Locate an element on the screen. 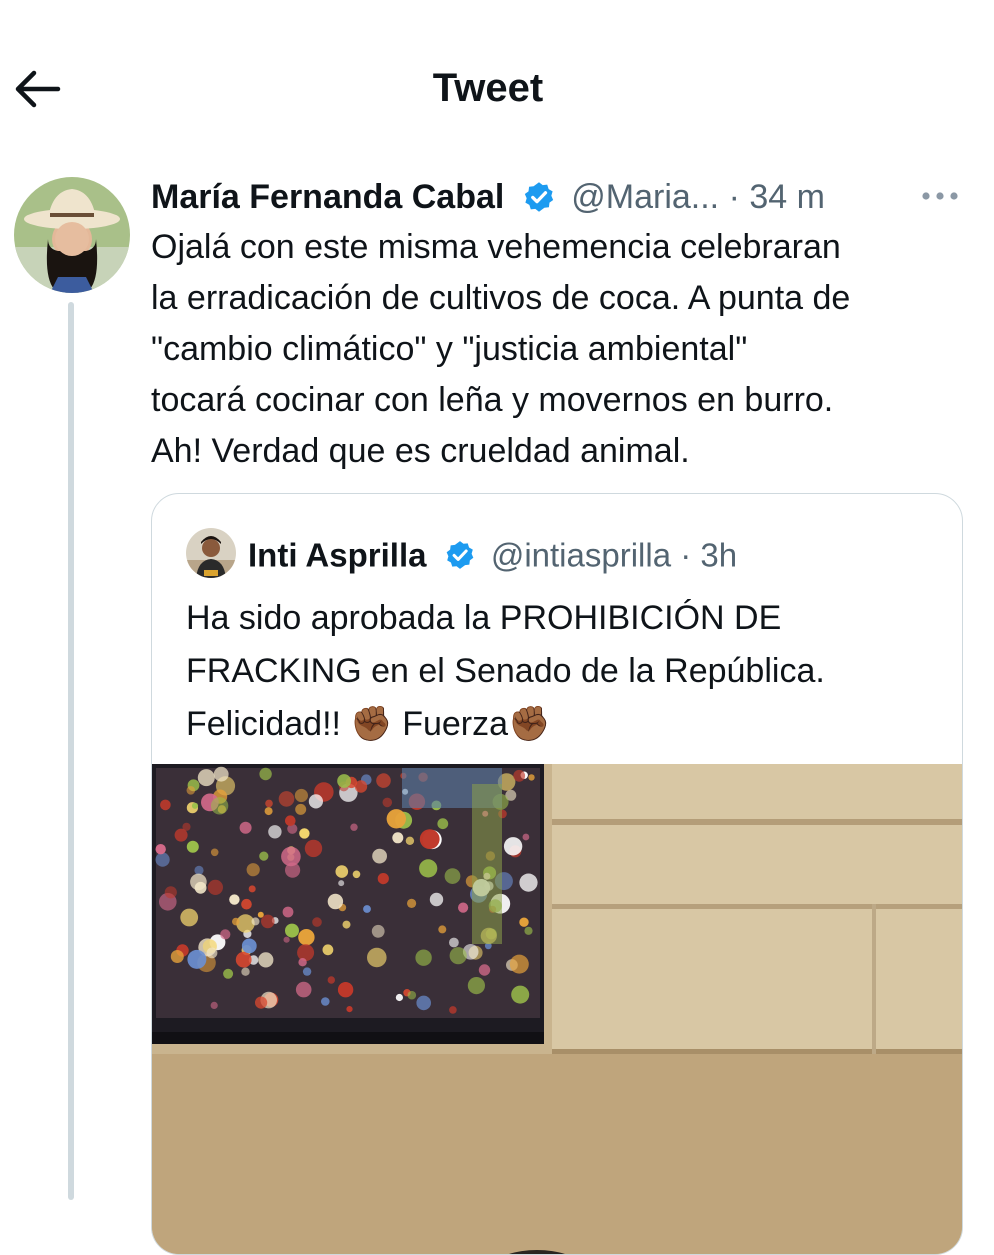 The image size is (994, 1255). quoted-avatar-image is located at coordinates (211, 553).